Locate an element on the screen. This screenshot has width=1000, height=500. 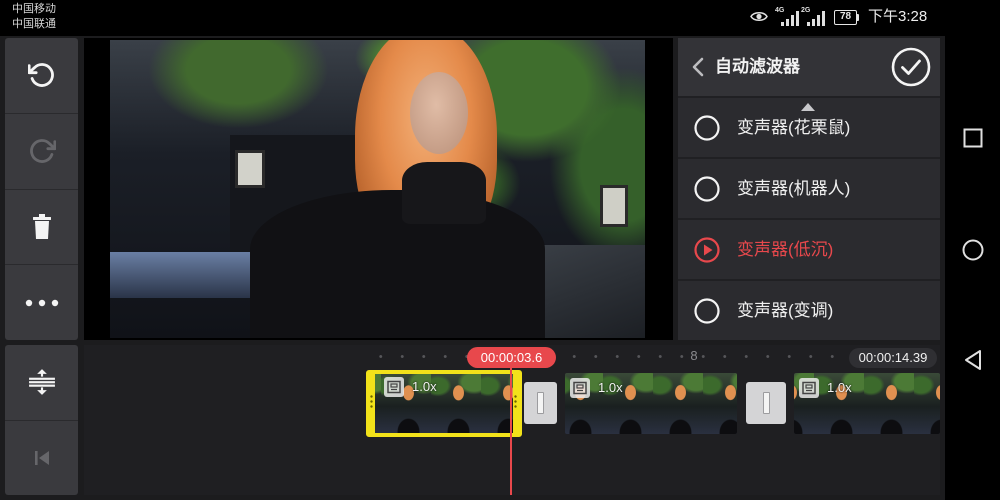
home-button is located at coordinates (973, 250).